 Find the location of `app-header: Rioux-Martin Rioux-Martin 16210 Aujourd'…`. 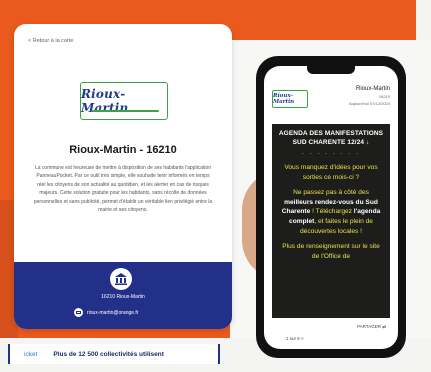

app-header: Rioux-Martin Rioux-Martin 16210 Aujourd'… is located at coordinates (331, 102).